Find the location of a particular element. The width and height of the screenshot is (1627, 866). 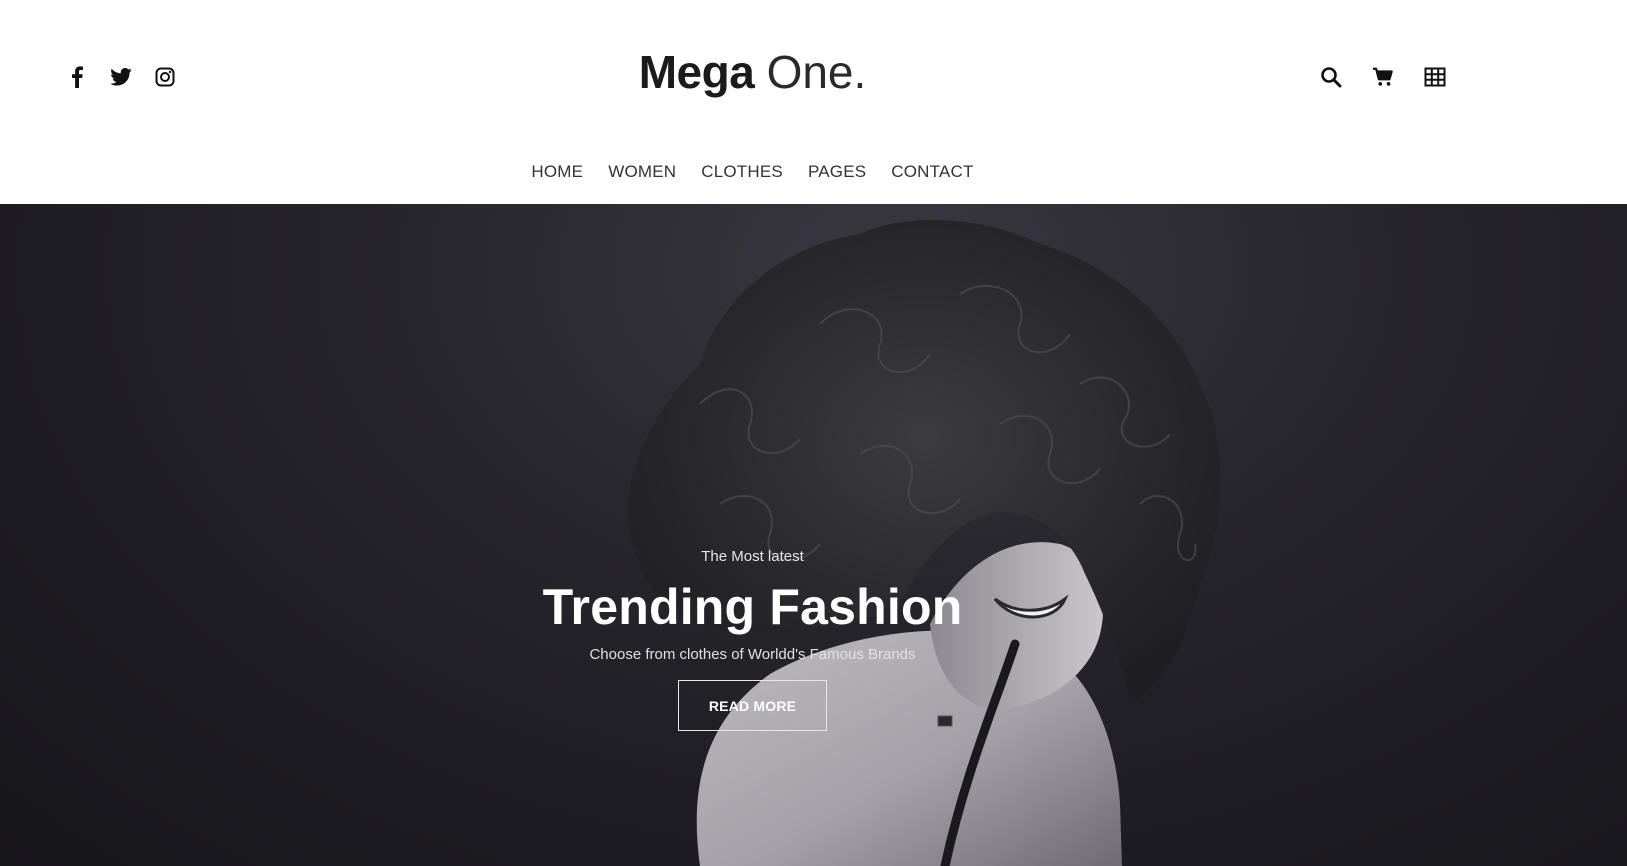

brand-logo: Mega One. is located at coordinates (752, 72).